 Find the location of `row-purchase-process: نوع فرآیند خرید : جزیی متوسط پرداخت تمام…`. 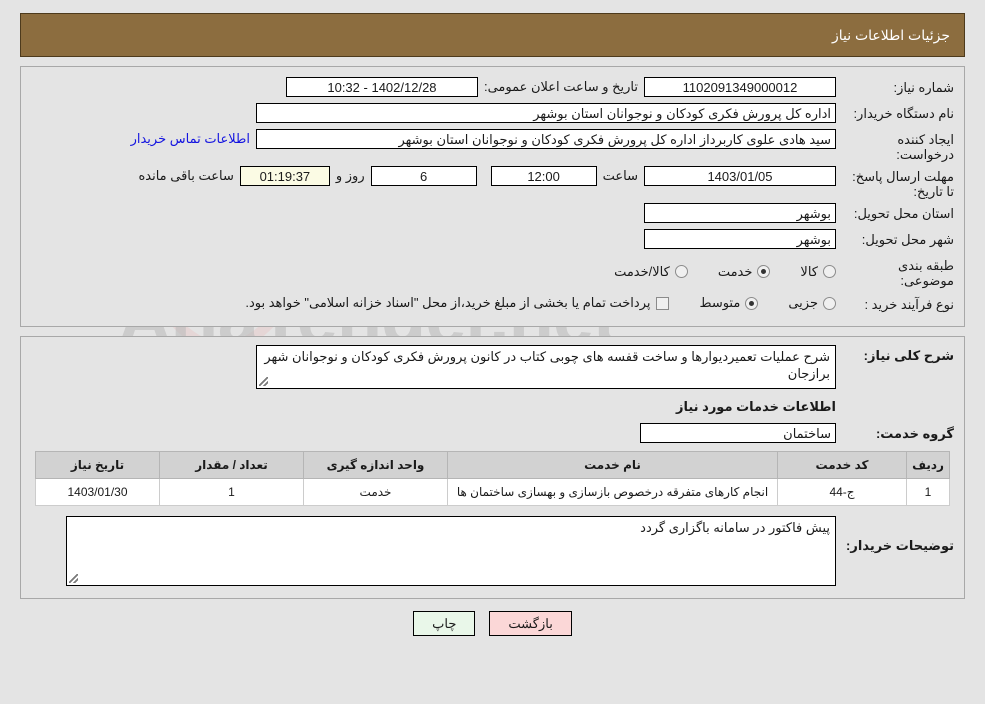

row-purchase-process: نوع فرآیند خرید : جزیی متوسط پرداخت تمام… is located at coordinates (492, 303).